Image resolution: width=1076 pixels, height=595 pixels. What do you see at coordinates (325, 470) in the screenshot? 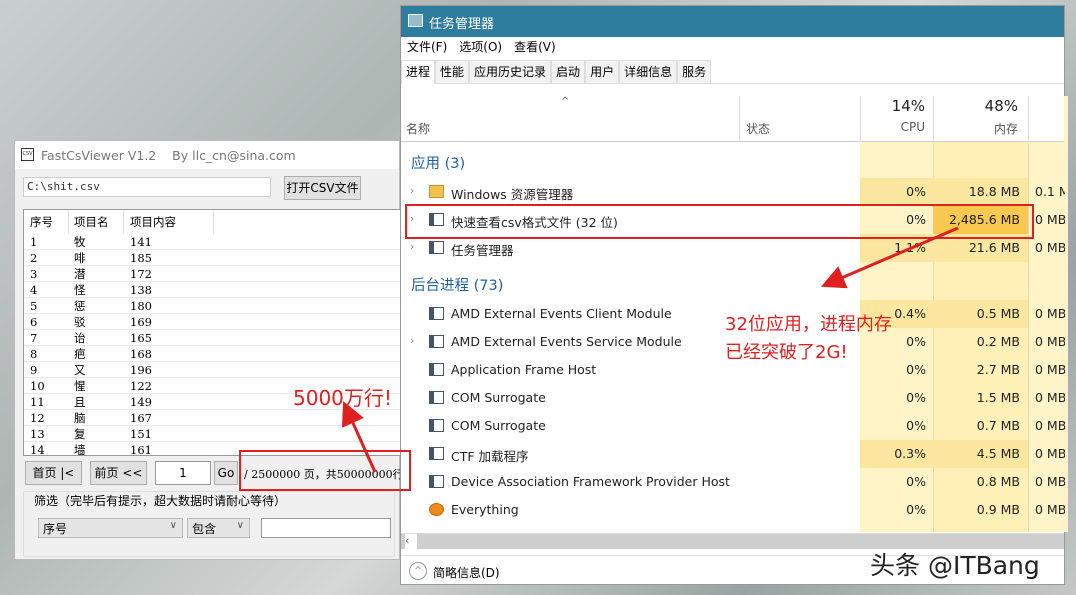
I see `highlight-box-total` at bounding box center [325, 470].